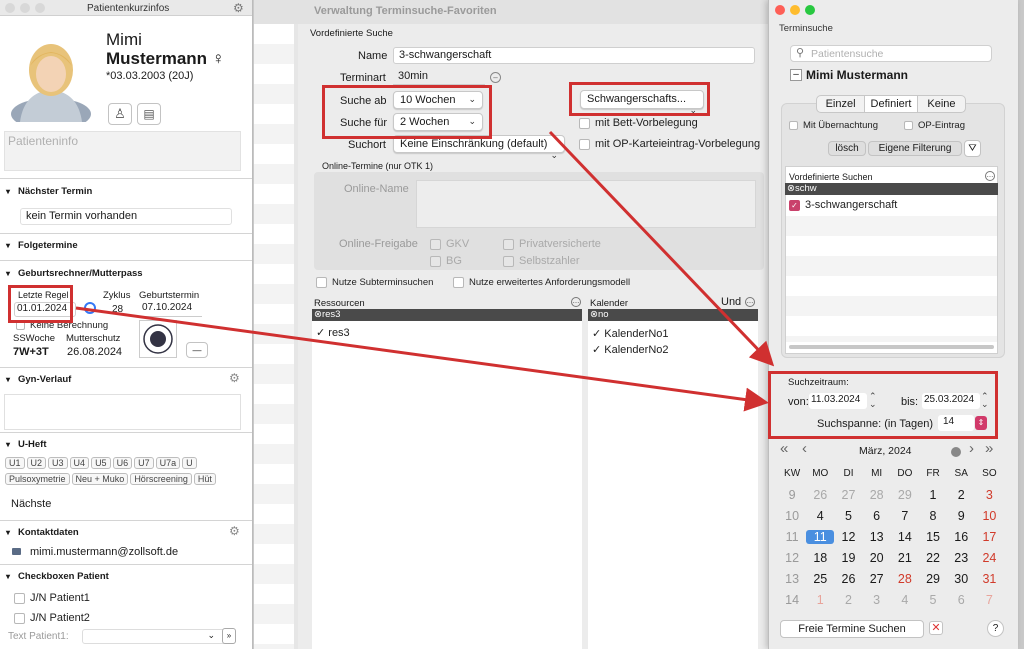  I want to click on u-heft-pill: Hörscreening, so click(161, 479).